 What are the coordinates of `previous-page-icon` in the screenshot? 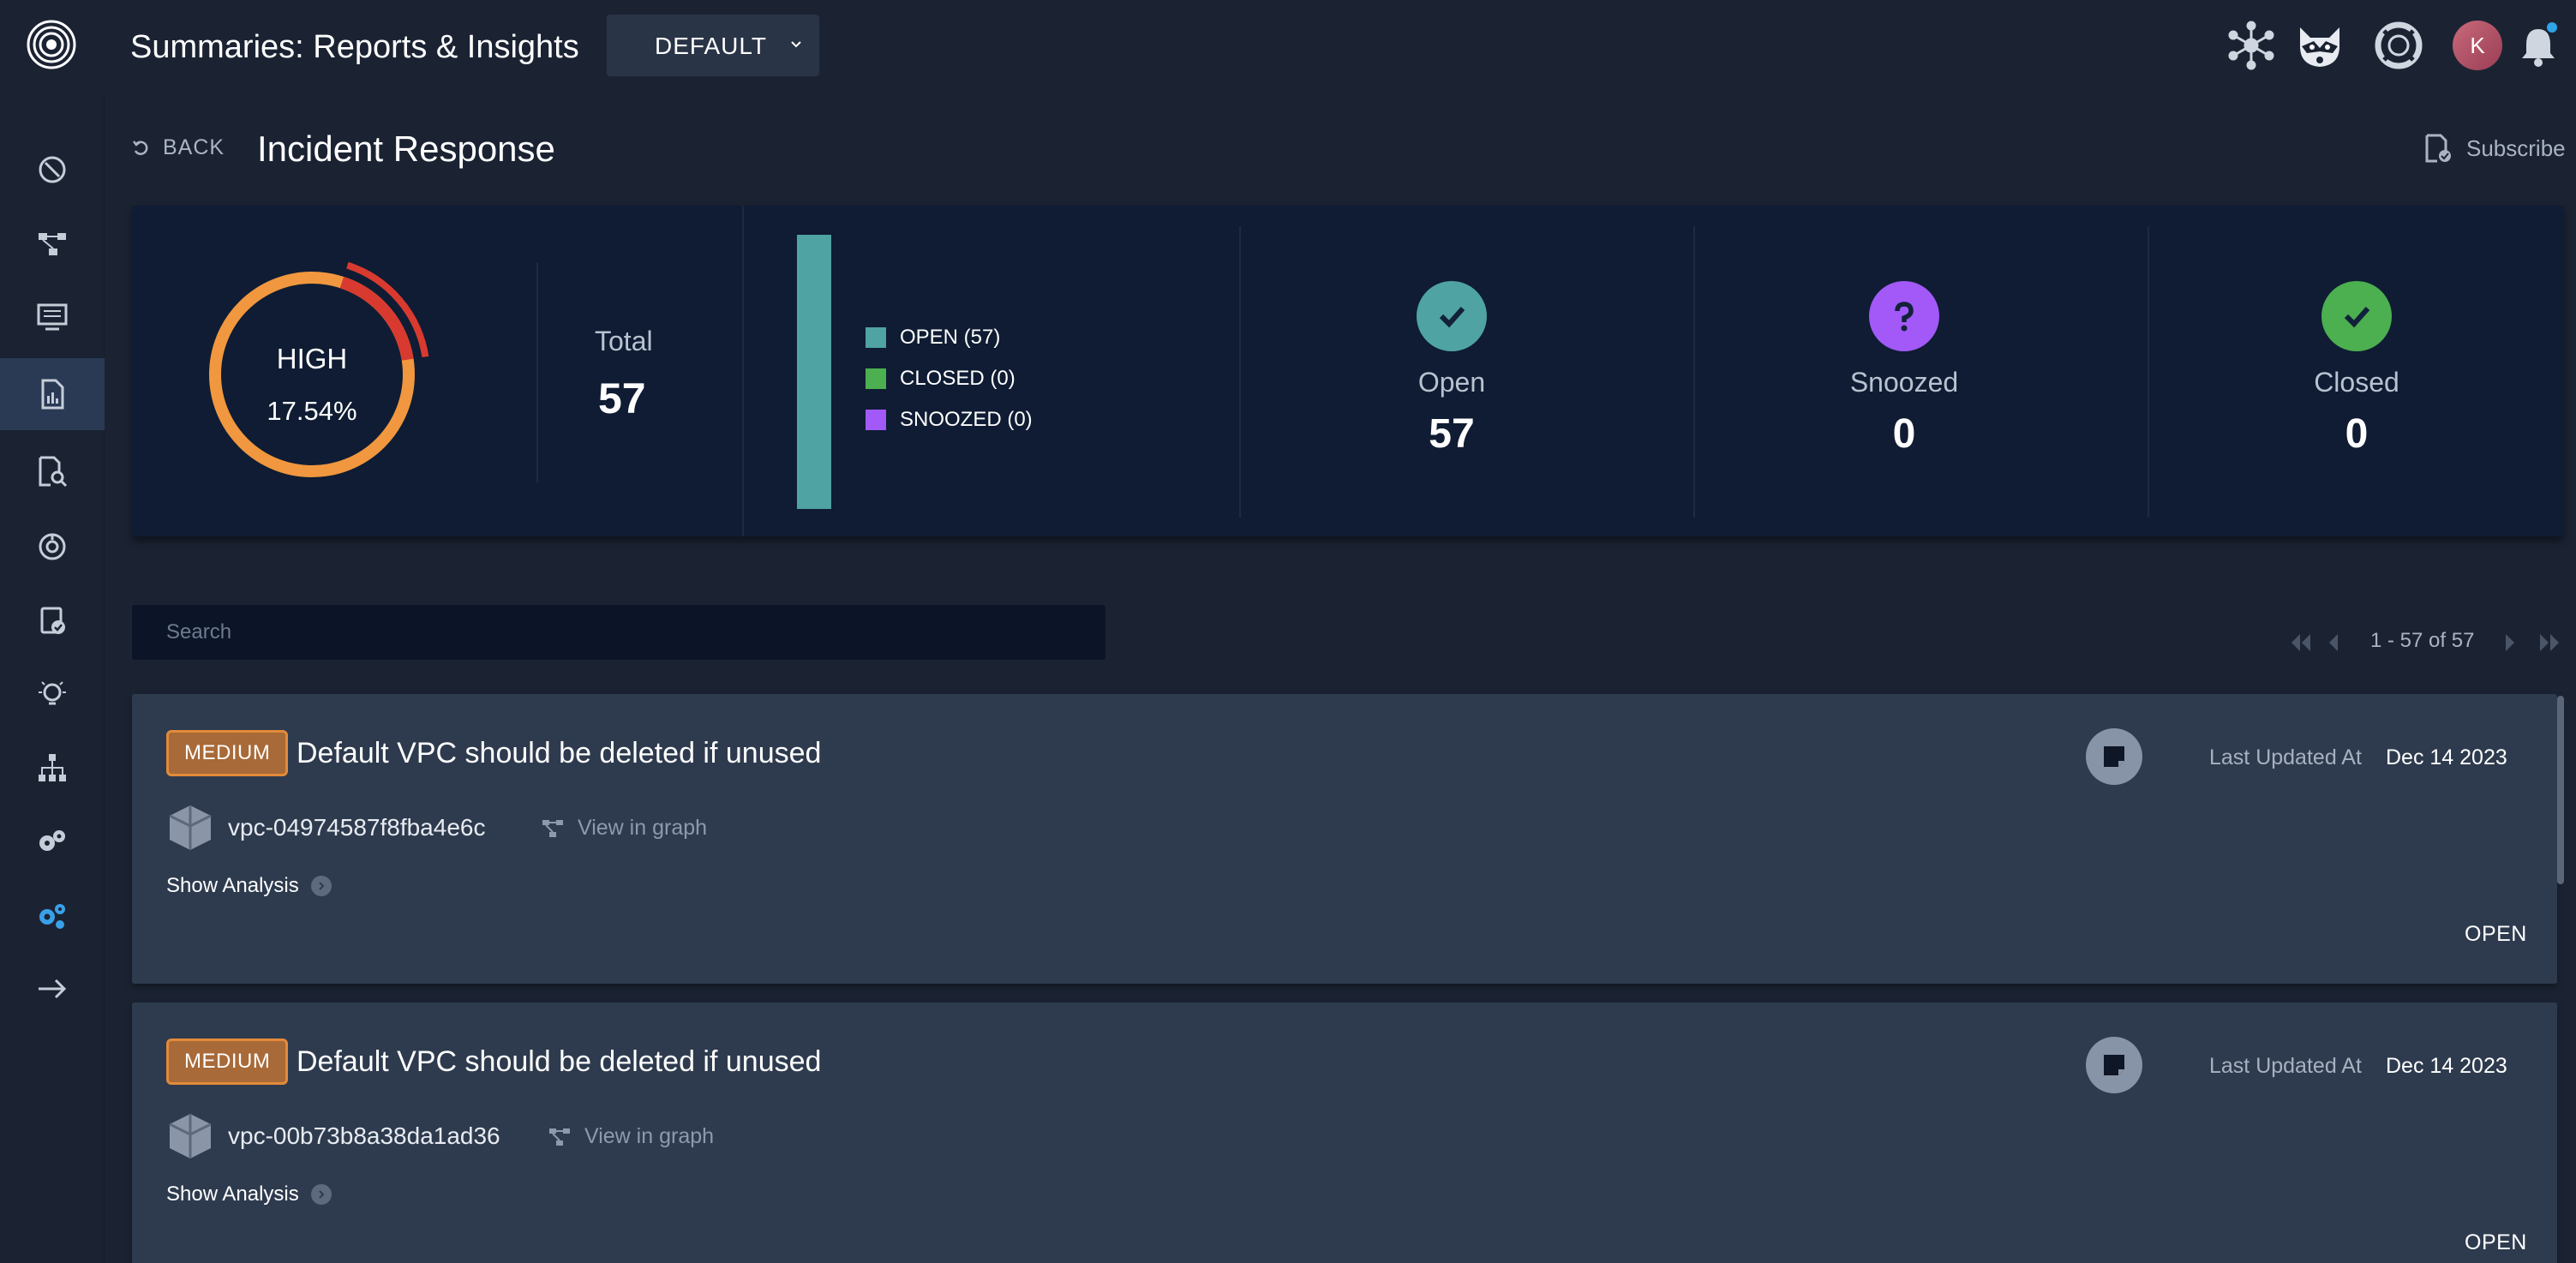 It's located at (2333, 643).